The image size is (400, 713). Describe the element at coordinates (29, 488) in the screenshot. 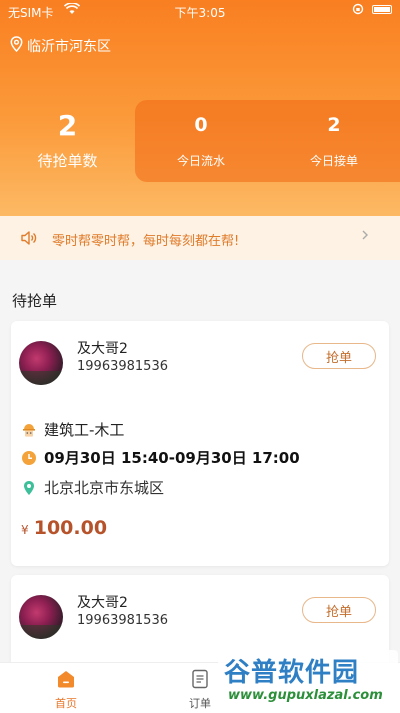

I see `map-pin-icon` at that location.